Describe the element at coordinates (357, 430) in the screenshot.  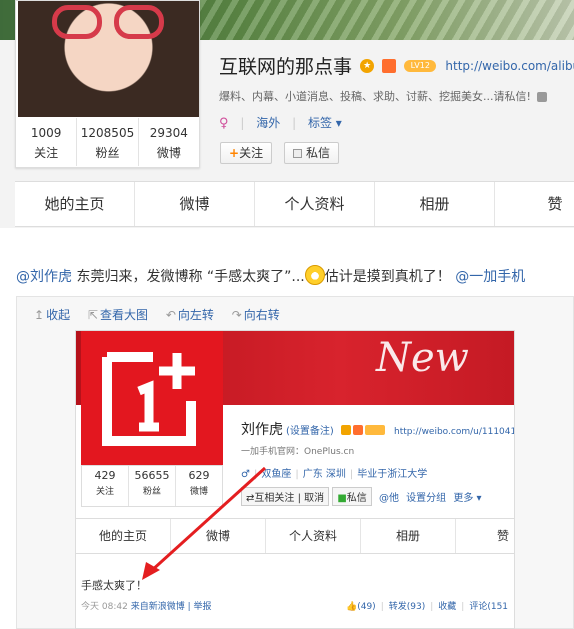
I see `embedded-member-icon` at that location.